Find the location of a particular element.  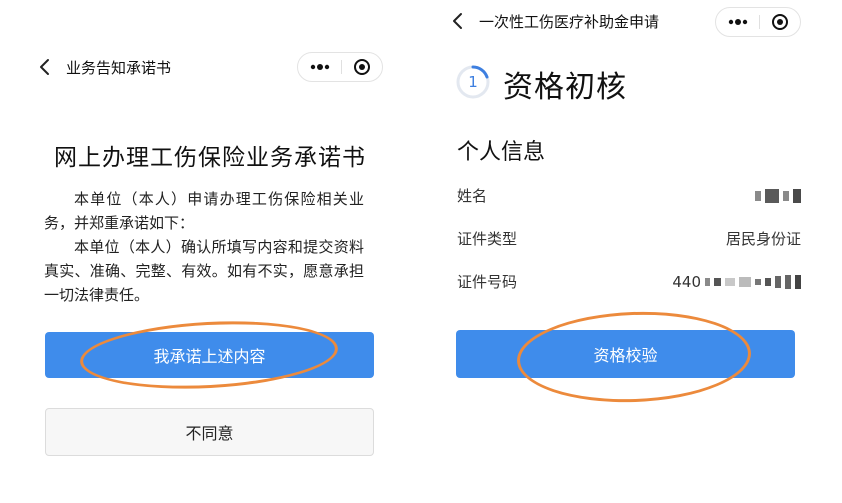

nav-title: 一次性工伤医疗补助金申请 is located at coordinates (569, 22).